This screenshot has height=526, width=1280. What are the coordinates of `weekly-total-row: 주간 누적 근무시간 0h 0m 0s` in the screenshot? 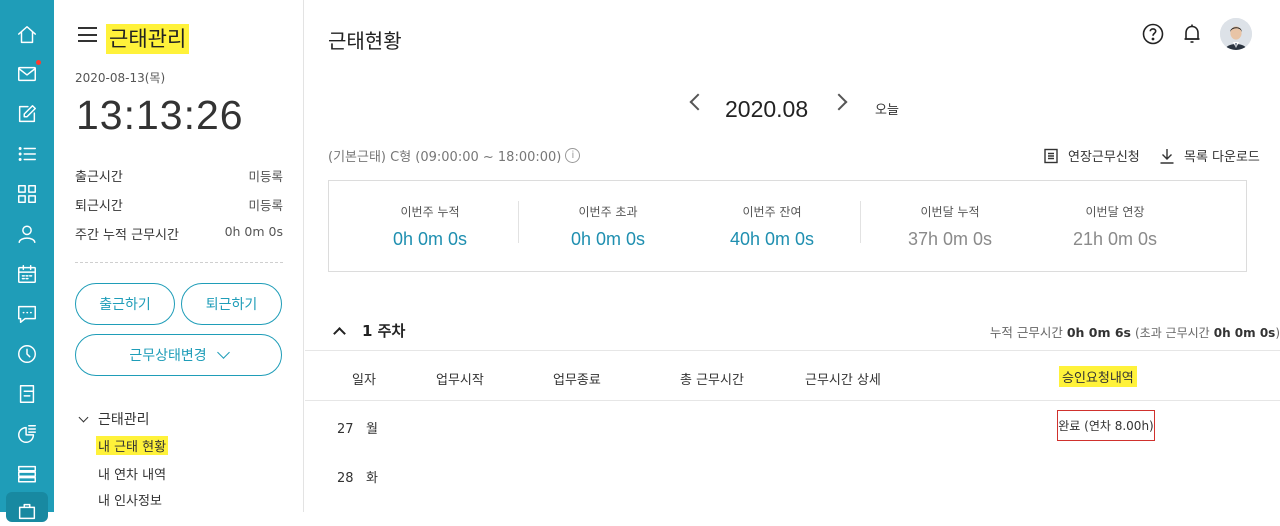 It's located at (179, 233).